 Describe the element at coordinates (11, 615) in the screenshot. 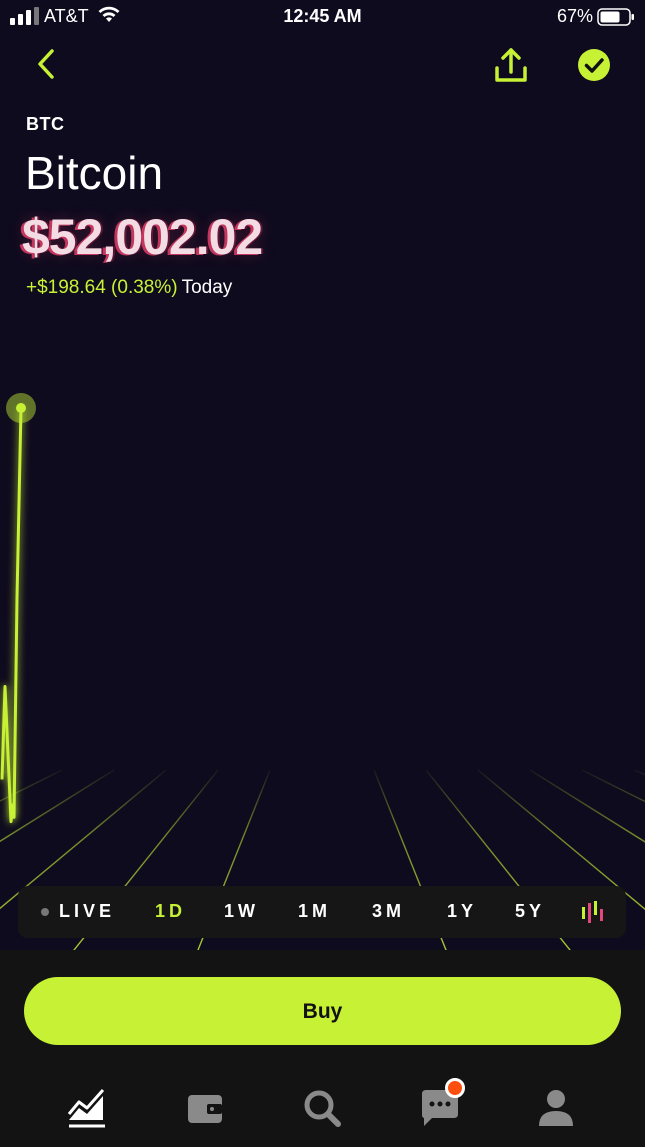

I see `price-line` at that location.